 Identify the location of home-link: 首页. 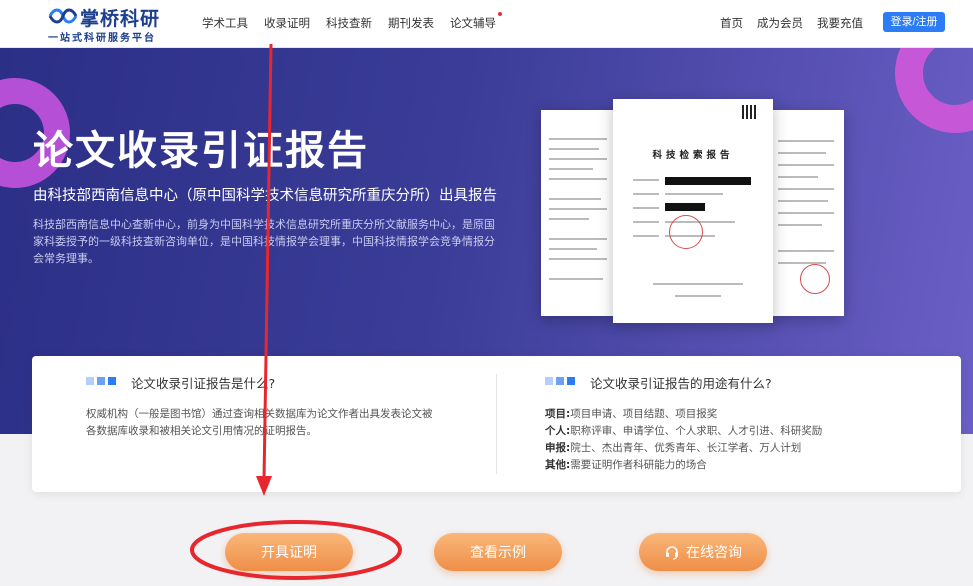
(731, 23).